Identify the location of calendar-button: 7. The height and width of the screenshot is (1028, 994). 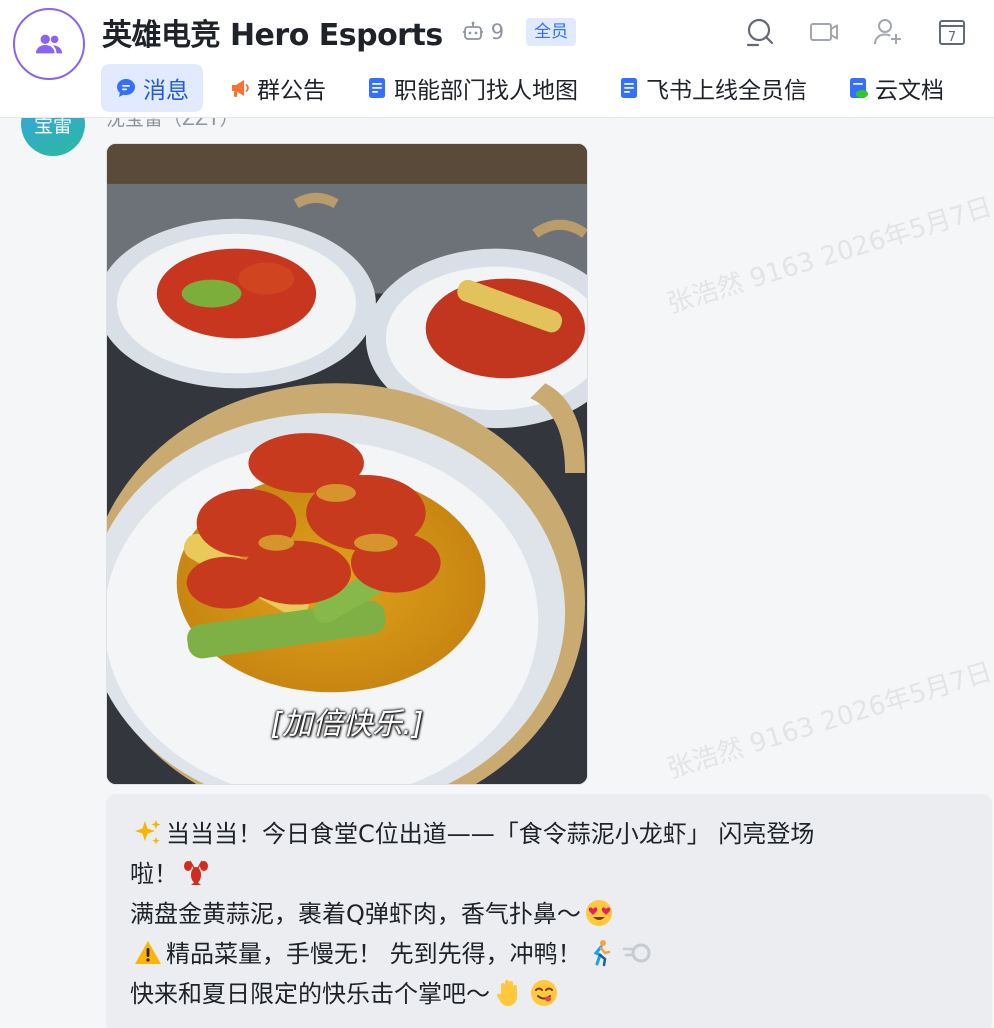
(952, 32).